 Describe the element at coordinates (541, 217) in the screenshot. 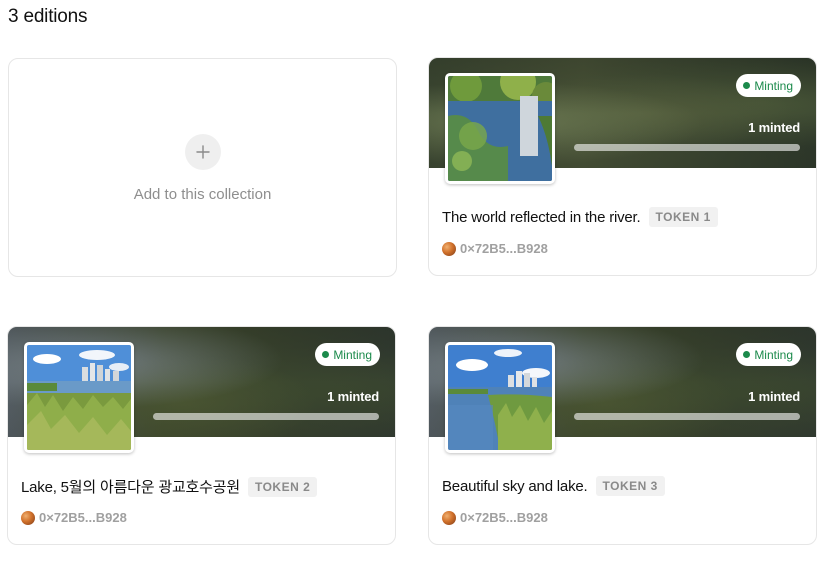

I see `token-title: The world reflected in the river.` at that location.